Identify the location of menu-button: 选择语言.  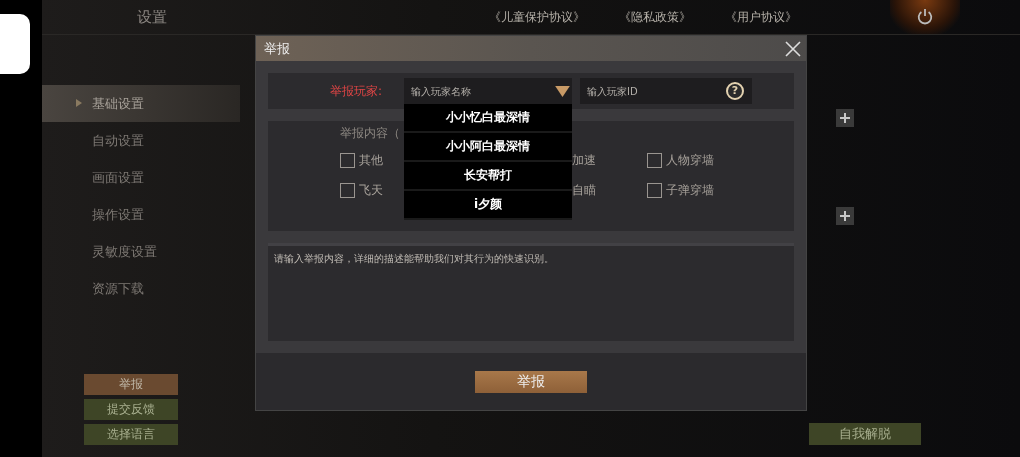
(131, 434).